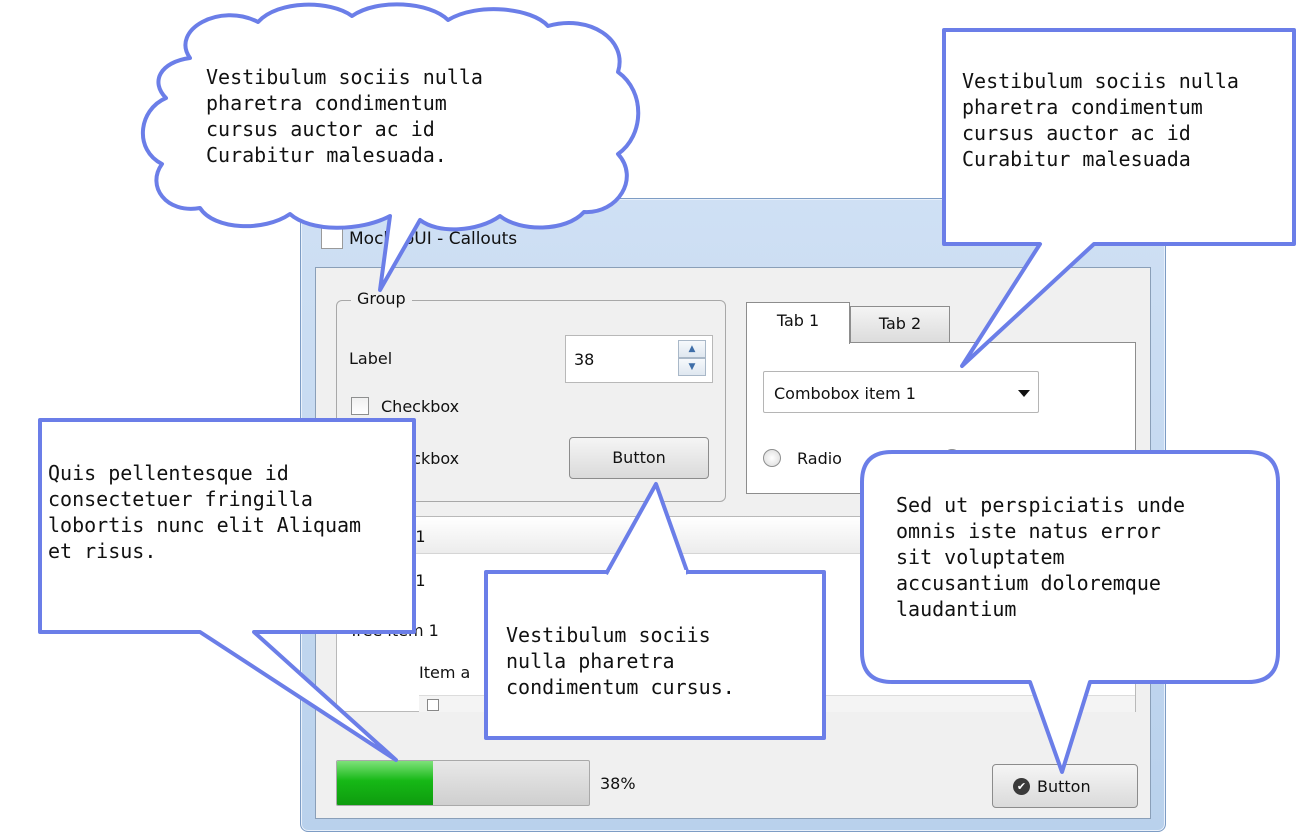  I want to click on radio-2-label: Radio, so click(999, 458).